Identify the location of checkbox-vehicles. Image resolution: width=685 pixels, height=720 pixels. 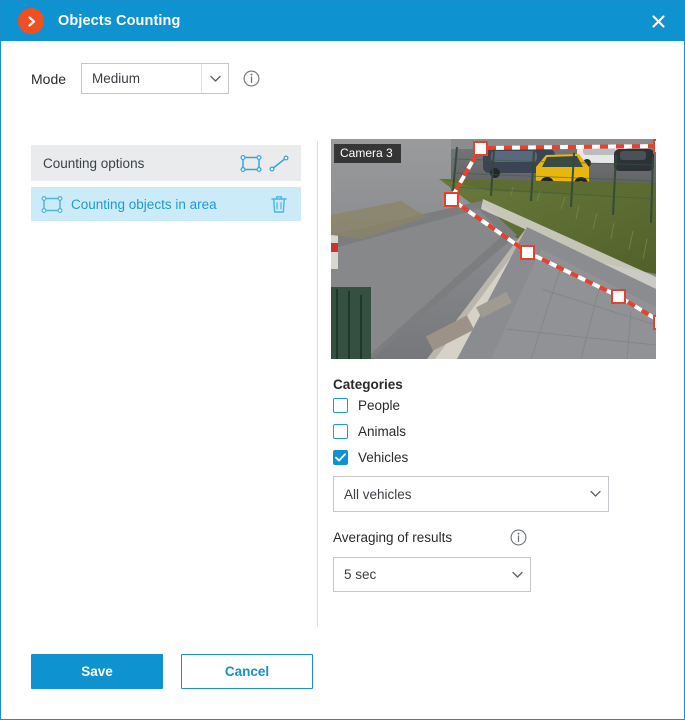
(340, 457).